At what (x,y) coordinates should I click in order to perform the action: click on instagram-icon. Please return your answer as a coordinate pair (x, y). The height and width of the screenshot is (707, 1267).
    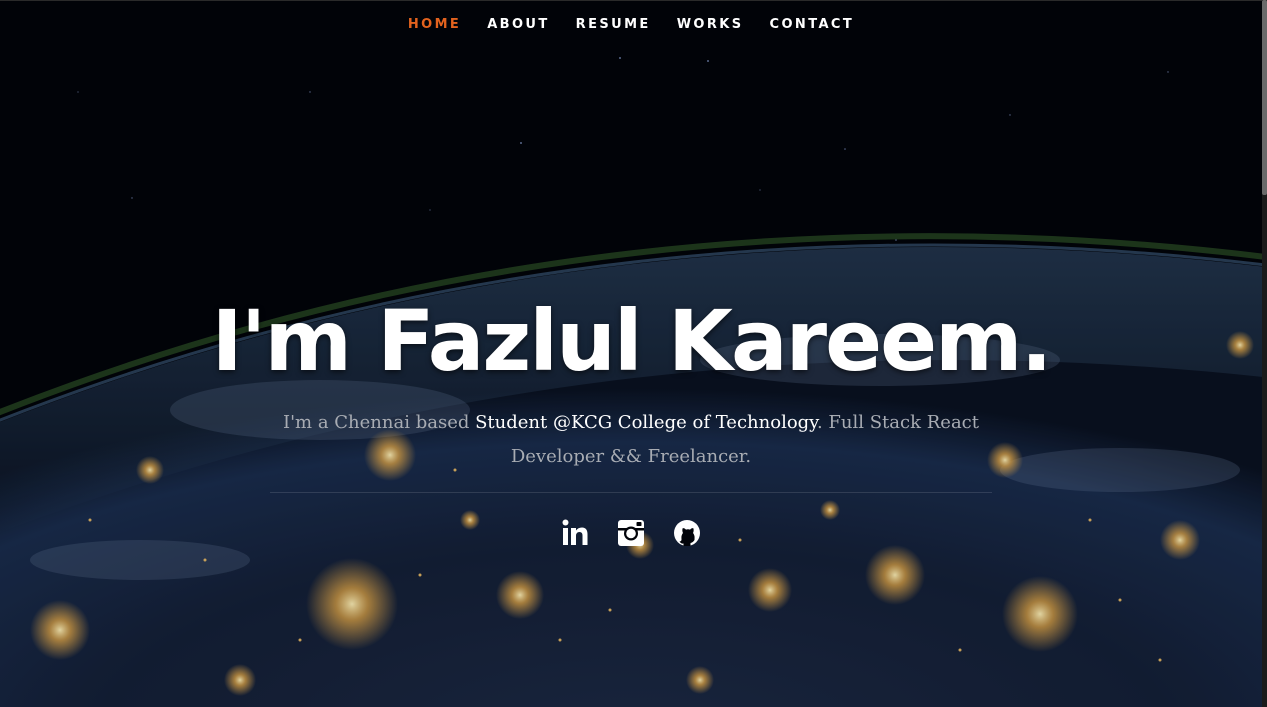
    Looking at the image, I should click on (631, 533).